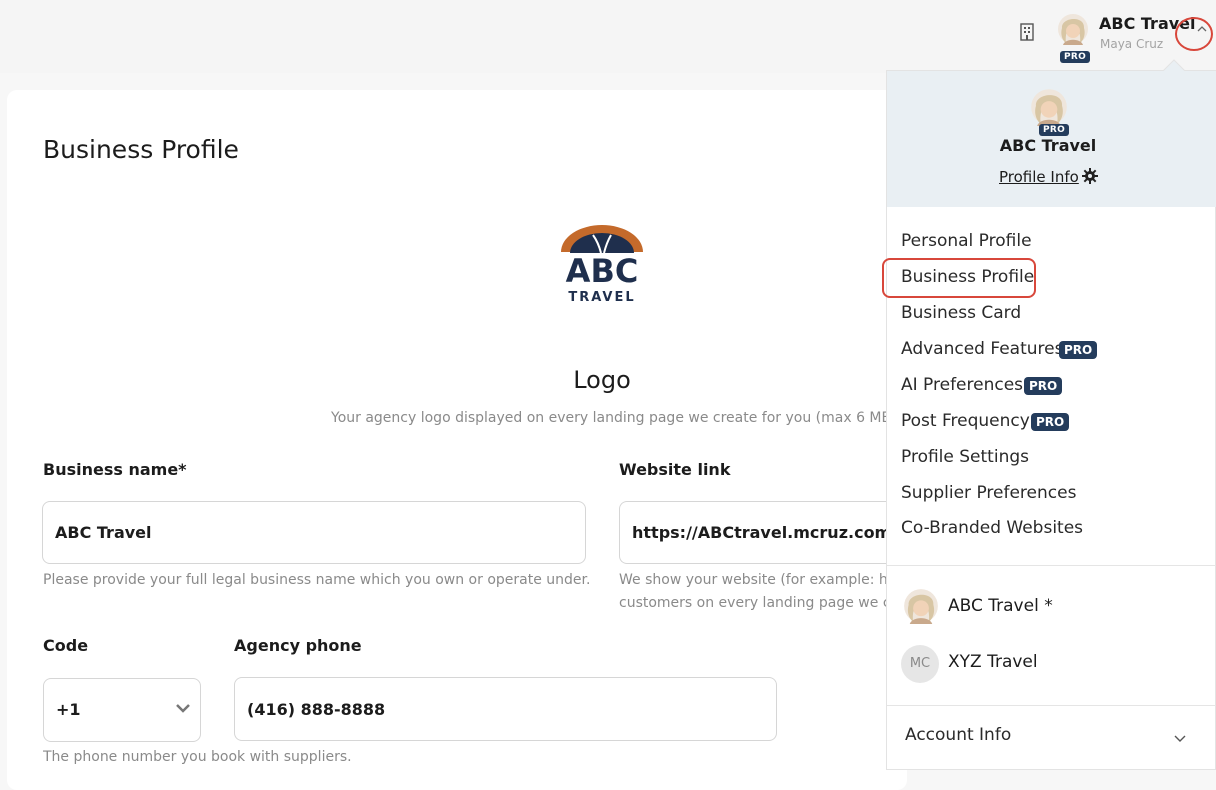  What do you see at coordinates (965, 457) in the screenshot?
I see `menu-item-profile-settings: Profile Settings` at bounding box center [965, 457].